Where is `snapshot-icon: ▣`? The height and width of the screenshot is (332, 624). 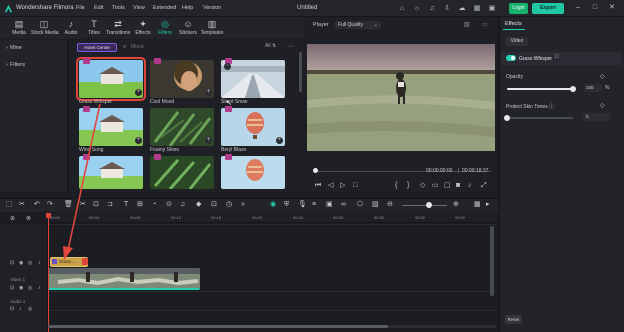
snapshot-icon: ▣ is located at coordinates (329, 205).